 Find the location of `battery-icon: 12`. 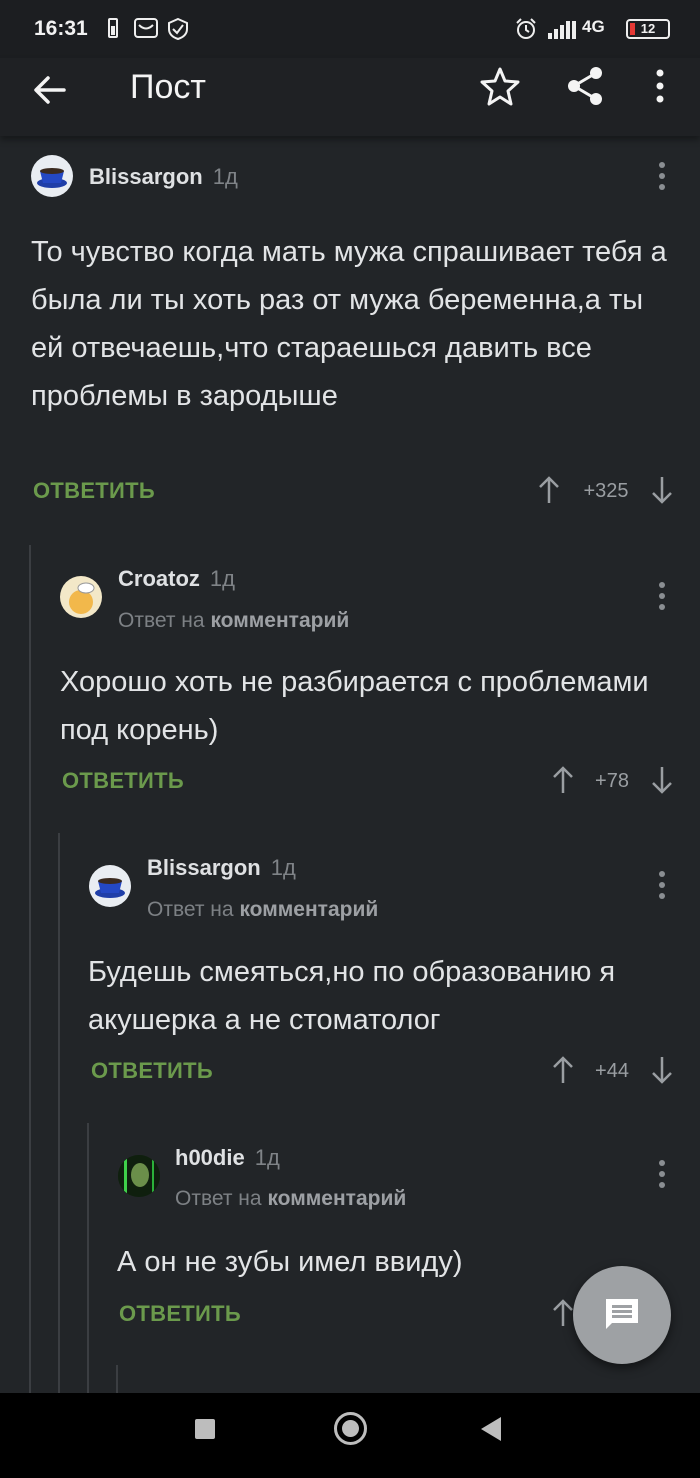

battery-icon: 12 is located at coordinates (648, 29).